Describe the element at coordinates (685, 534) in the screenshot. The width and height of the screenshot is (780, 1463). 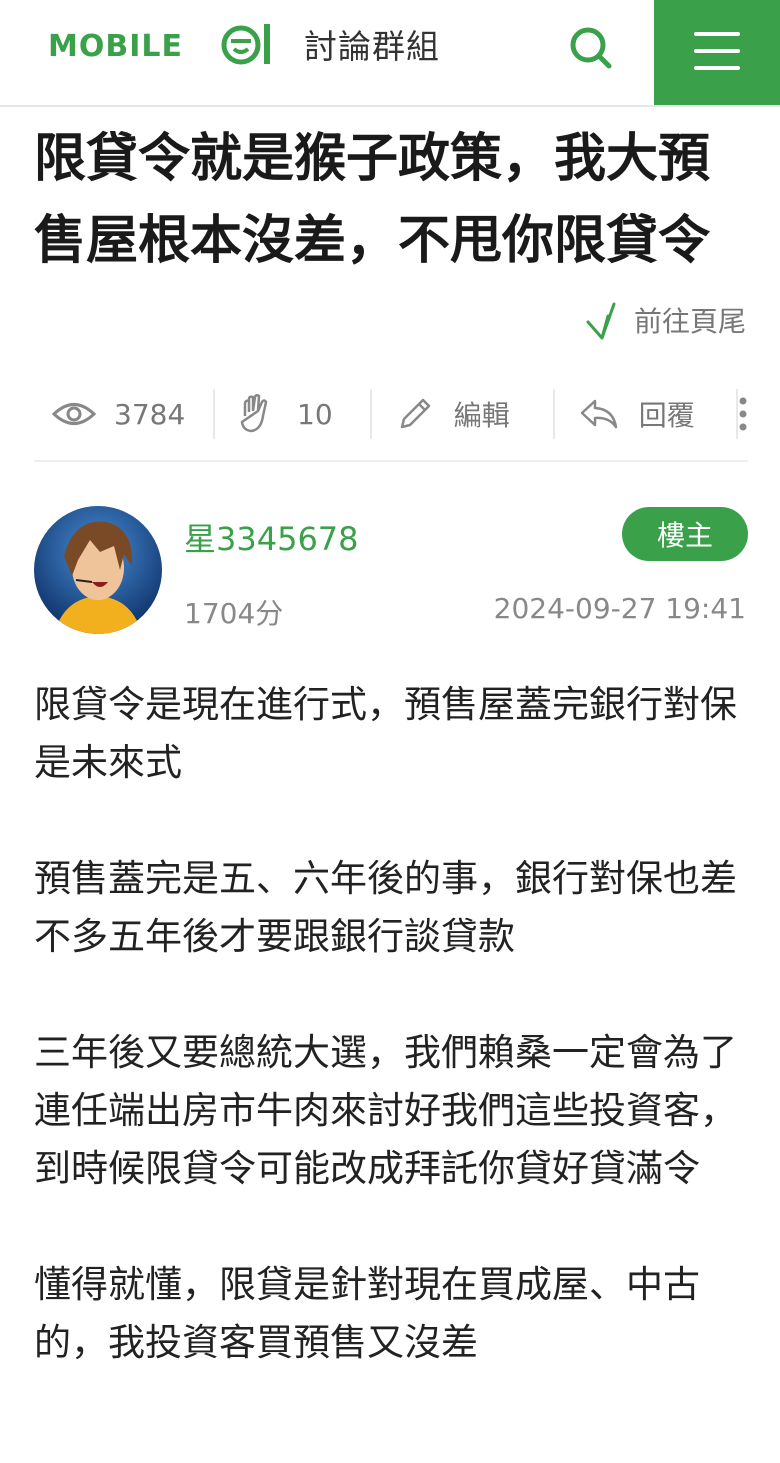
I see `op-badge: 樓主` at that location.